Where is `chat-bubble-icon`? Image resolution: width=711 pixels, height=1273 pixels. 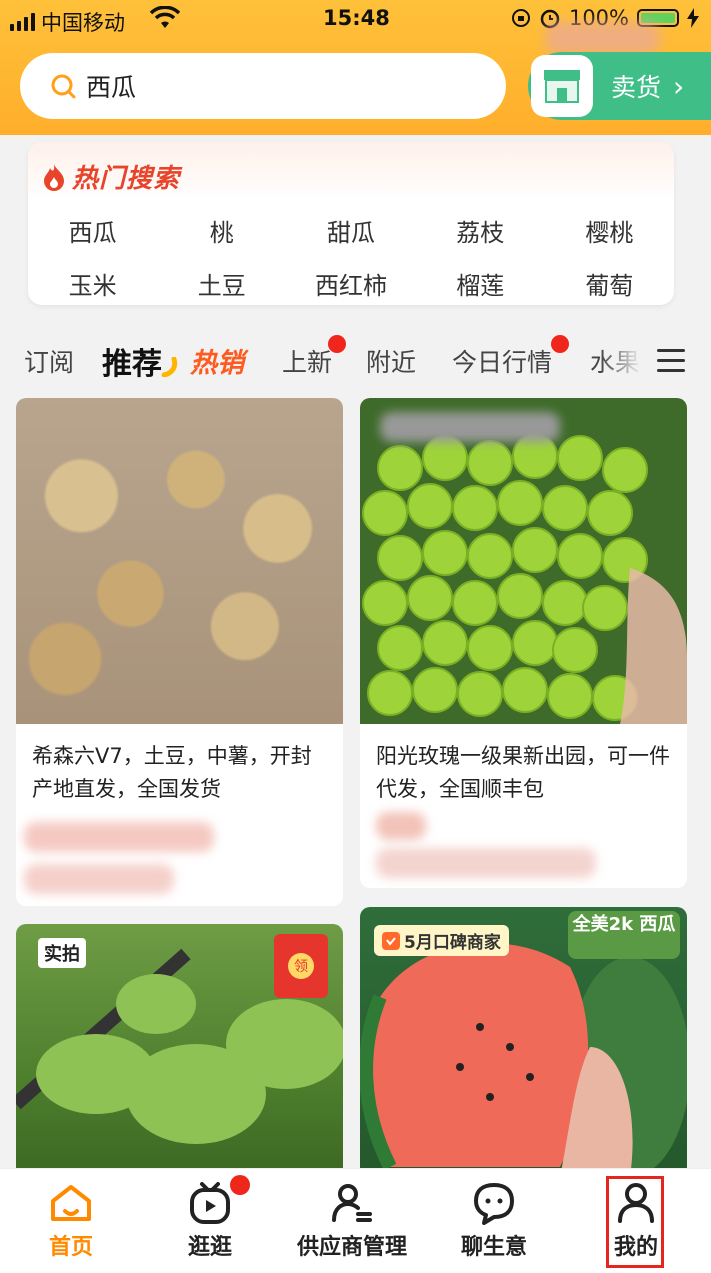 chat-bubble-icon is located at coordinates (494, 1204).